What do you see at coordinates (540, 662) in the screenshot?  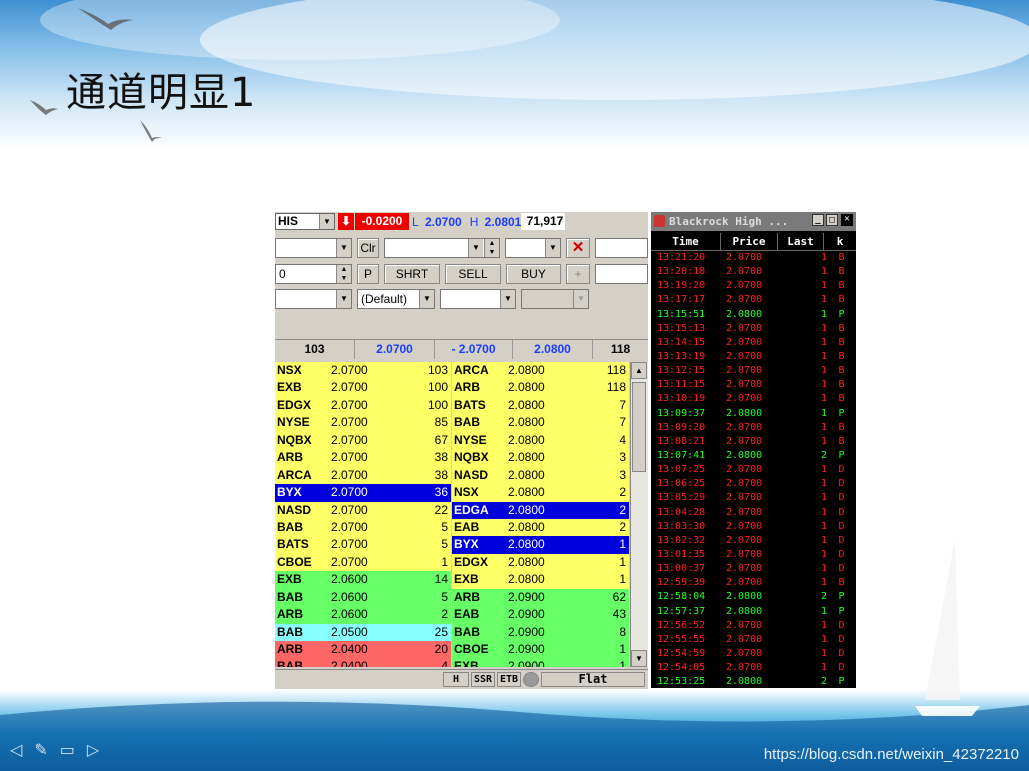 I see `book-row: EXB 2.0900 1` at bounding box center [540, 662].